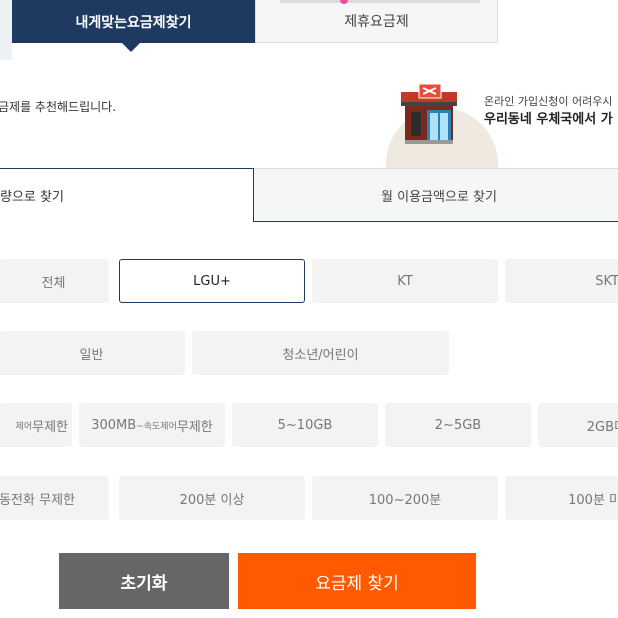 This screenshot has width=618, height=618. I want to click on data-option-300mb-unlimited: 300MB ~속도제어 무제한, so click(152, 425).